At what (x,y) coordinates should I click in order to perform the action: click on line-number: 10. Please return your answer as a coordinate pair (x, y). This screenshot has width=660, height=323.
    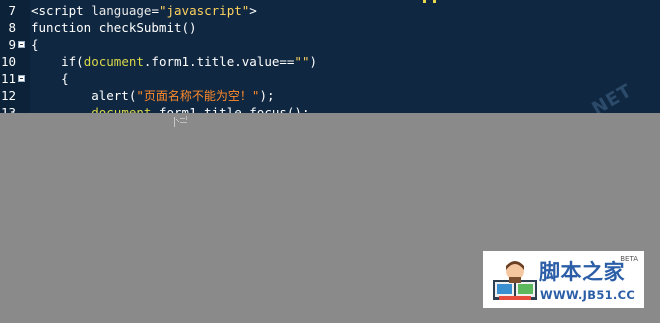
    Looking at the image, I should click on (8, 61).